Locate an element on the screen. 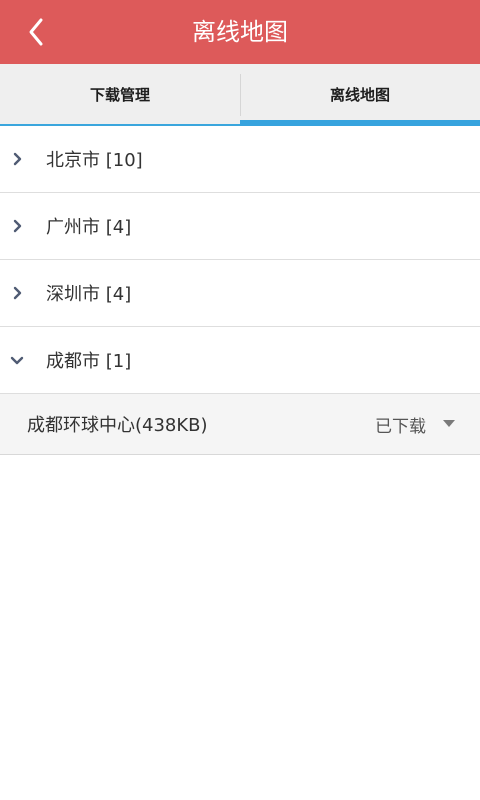 This screenshot has width=480, height=800. city-row-beijing: 北京市 [10] is located at coordinates (240, 159).